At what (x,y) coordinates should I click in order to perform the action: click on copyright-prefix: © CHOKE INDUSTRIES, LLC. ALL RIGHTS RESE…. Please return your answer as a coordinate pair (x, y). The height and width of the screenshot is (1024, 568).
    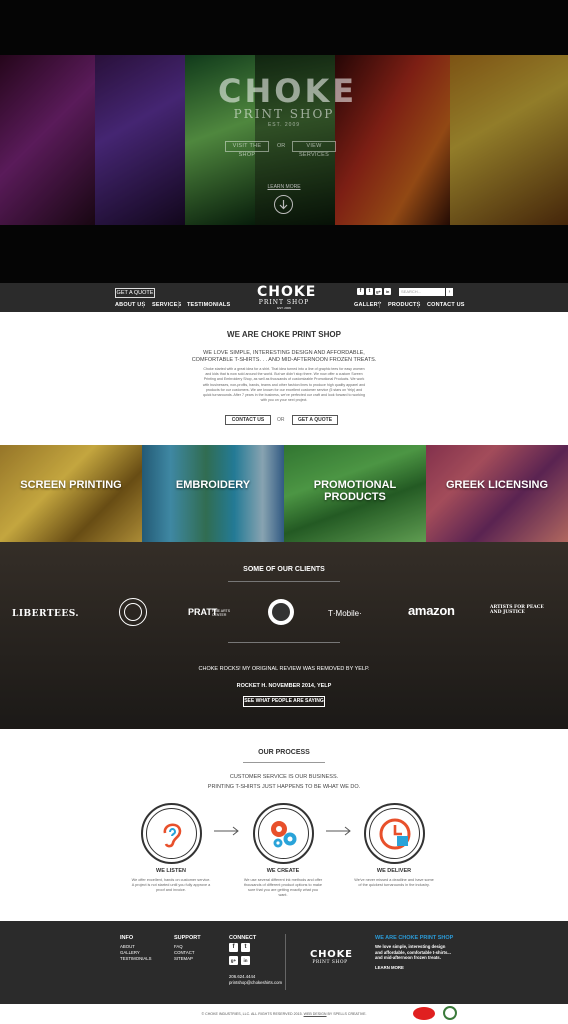
    Looking at the image, I should click on (252, 1014).